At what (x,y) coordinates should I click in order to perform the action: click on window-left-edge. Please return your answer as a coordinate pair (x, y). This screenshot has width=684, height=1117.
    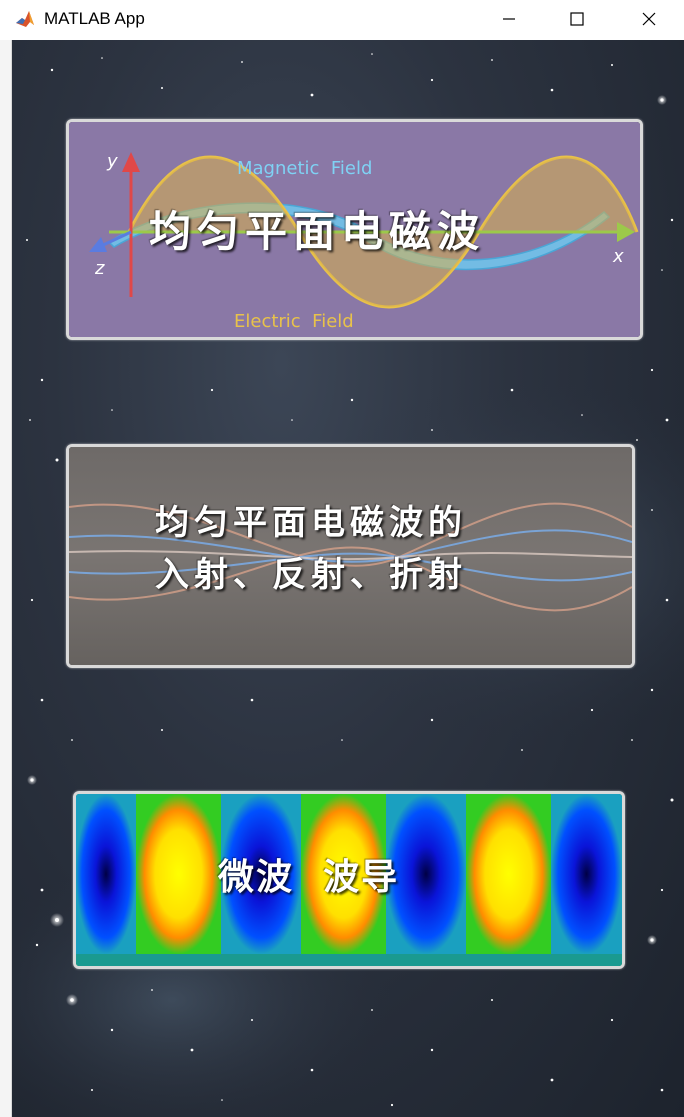
    Looking at the image, I should click on (6, 578).